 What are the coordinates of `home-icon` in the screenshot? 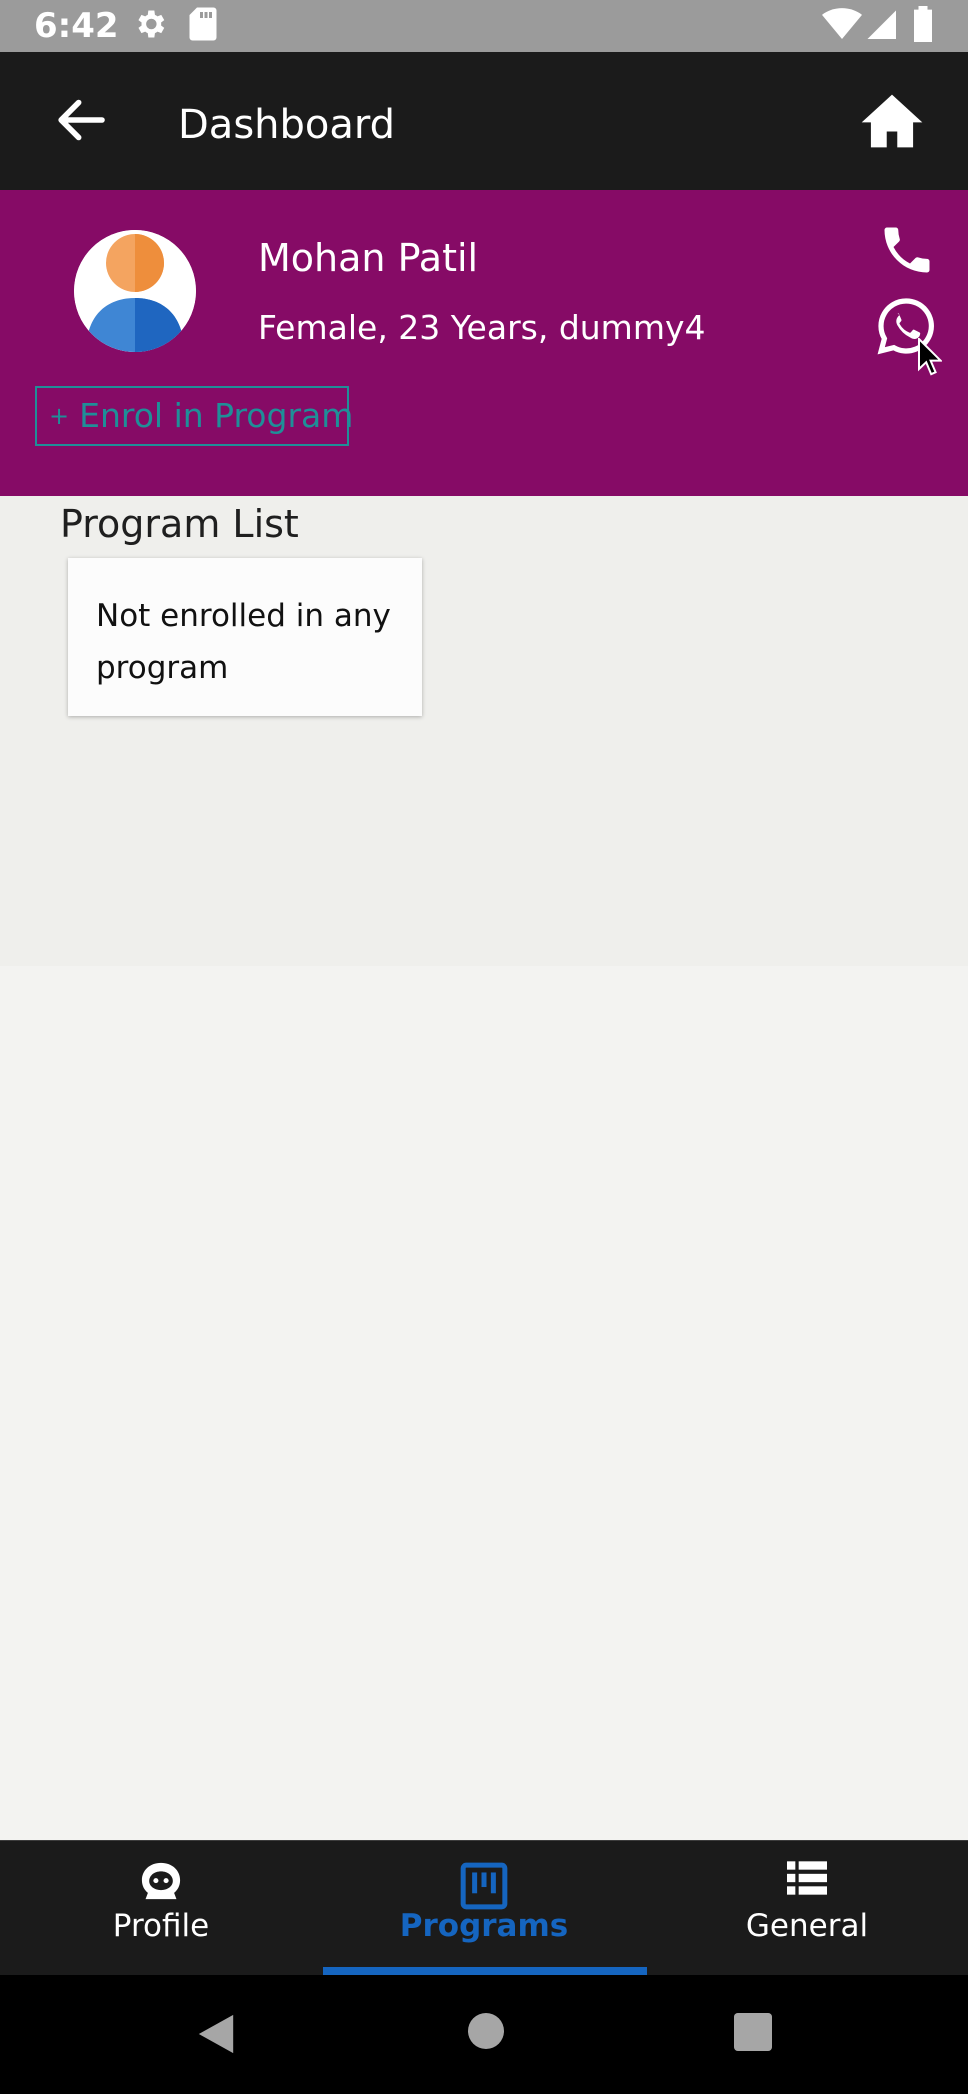 It's located at (892, 121).